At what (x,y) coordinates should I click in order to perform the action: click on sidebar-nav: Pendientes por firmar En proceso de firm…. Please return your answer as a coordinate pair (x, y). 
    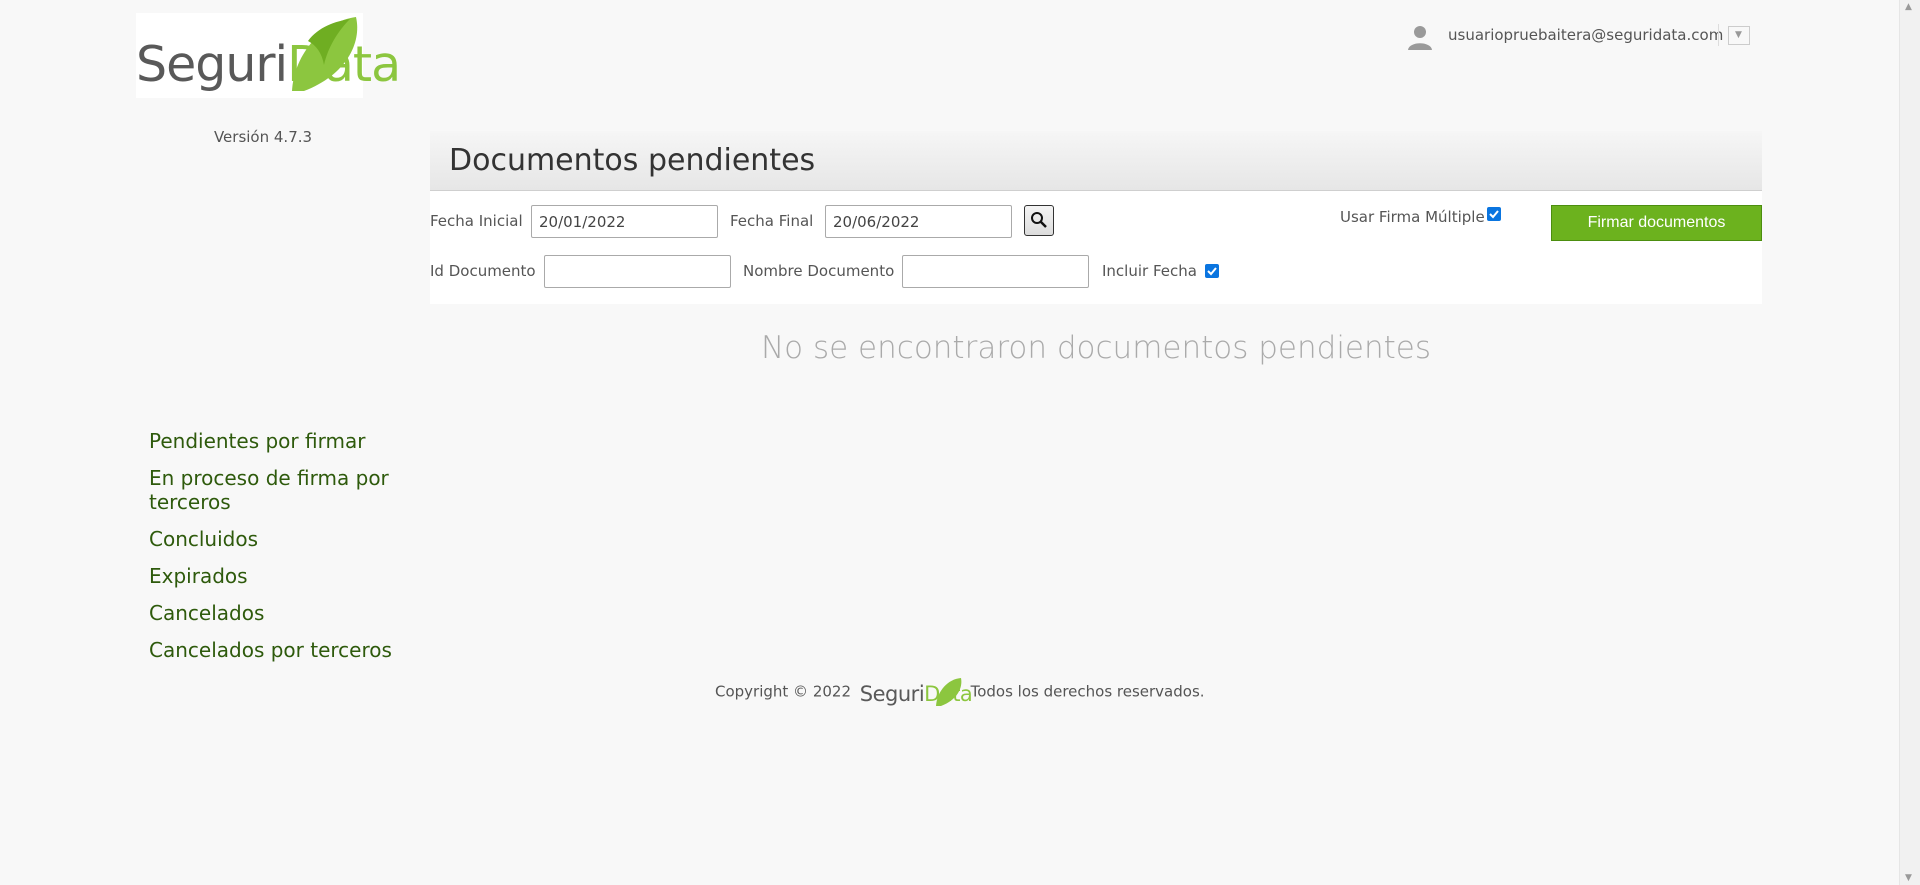
    Looking at the image, I should click on (279, 552).